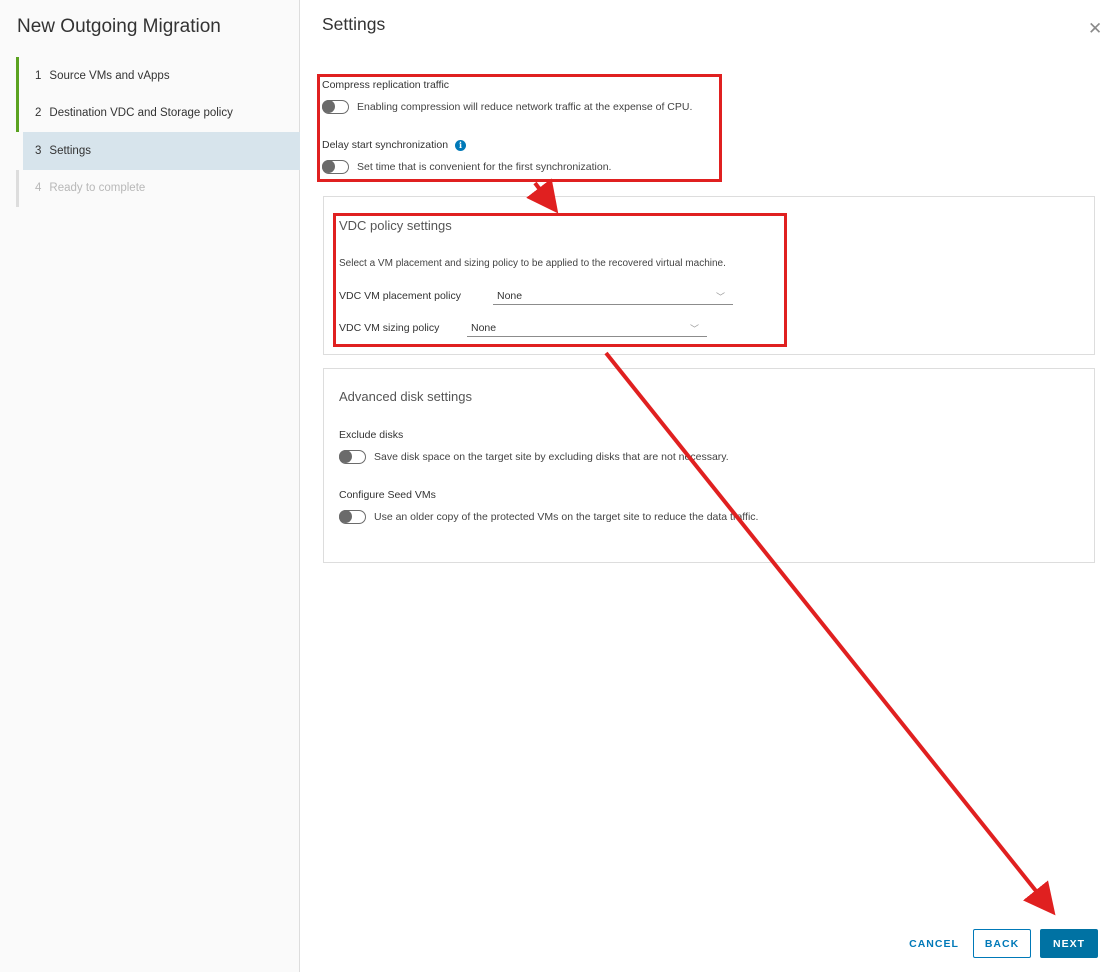 The width and height of the screenshot is (1111, 972). What do you see at coordinates (1002, 943) in the screenshot?
I see `back-button: BACK` at bounding box center [1002, 943].